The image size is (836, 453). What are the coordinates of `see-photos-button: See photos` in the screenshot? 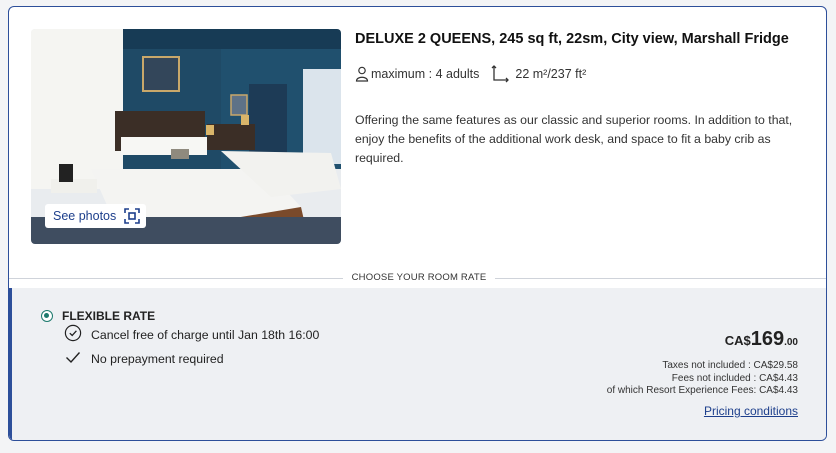 It's located at (96, 216).